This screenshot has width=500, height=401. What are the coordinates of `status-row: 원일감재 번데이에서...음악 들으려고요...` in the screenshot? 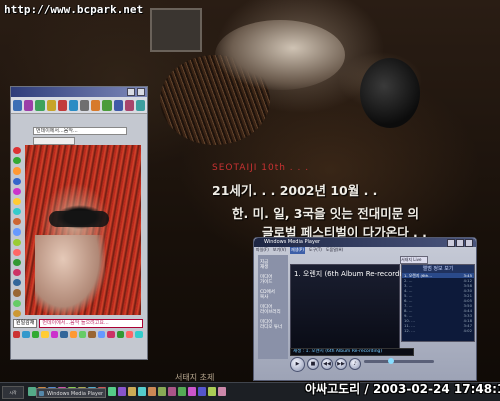 It's located at (78, 323).